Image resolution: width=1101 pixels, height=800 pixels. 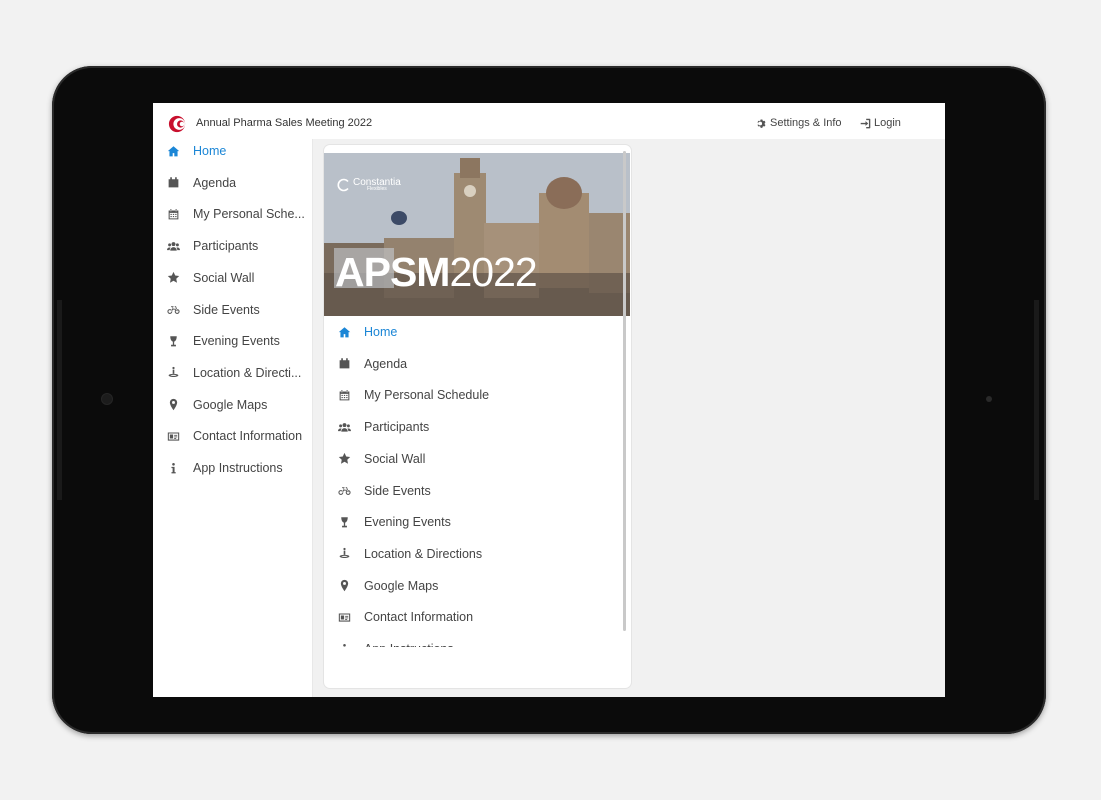 What do you see at coordinates (224, 277) in the screenshot?
I see `sidebar-item-label: Social Wall` at bounding box center [224, 277].